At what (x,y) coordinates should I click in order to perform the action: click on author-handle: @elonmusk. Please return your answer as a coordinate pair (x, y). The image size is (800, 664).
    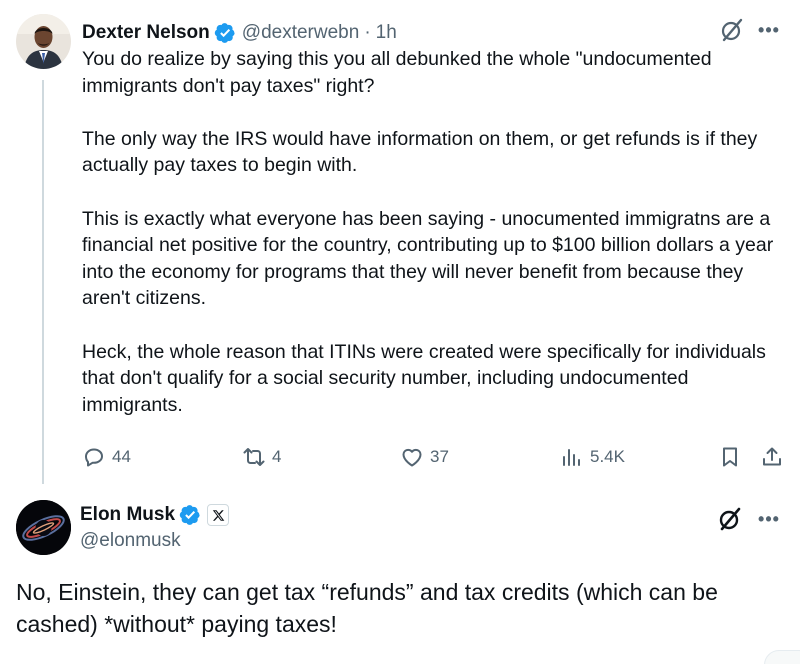
    Looking at the image, I should click on (130, 541).